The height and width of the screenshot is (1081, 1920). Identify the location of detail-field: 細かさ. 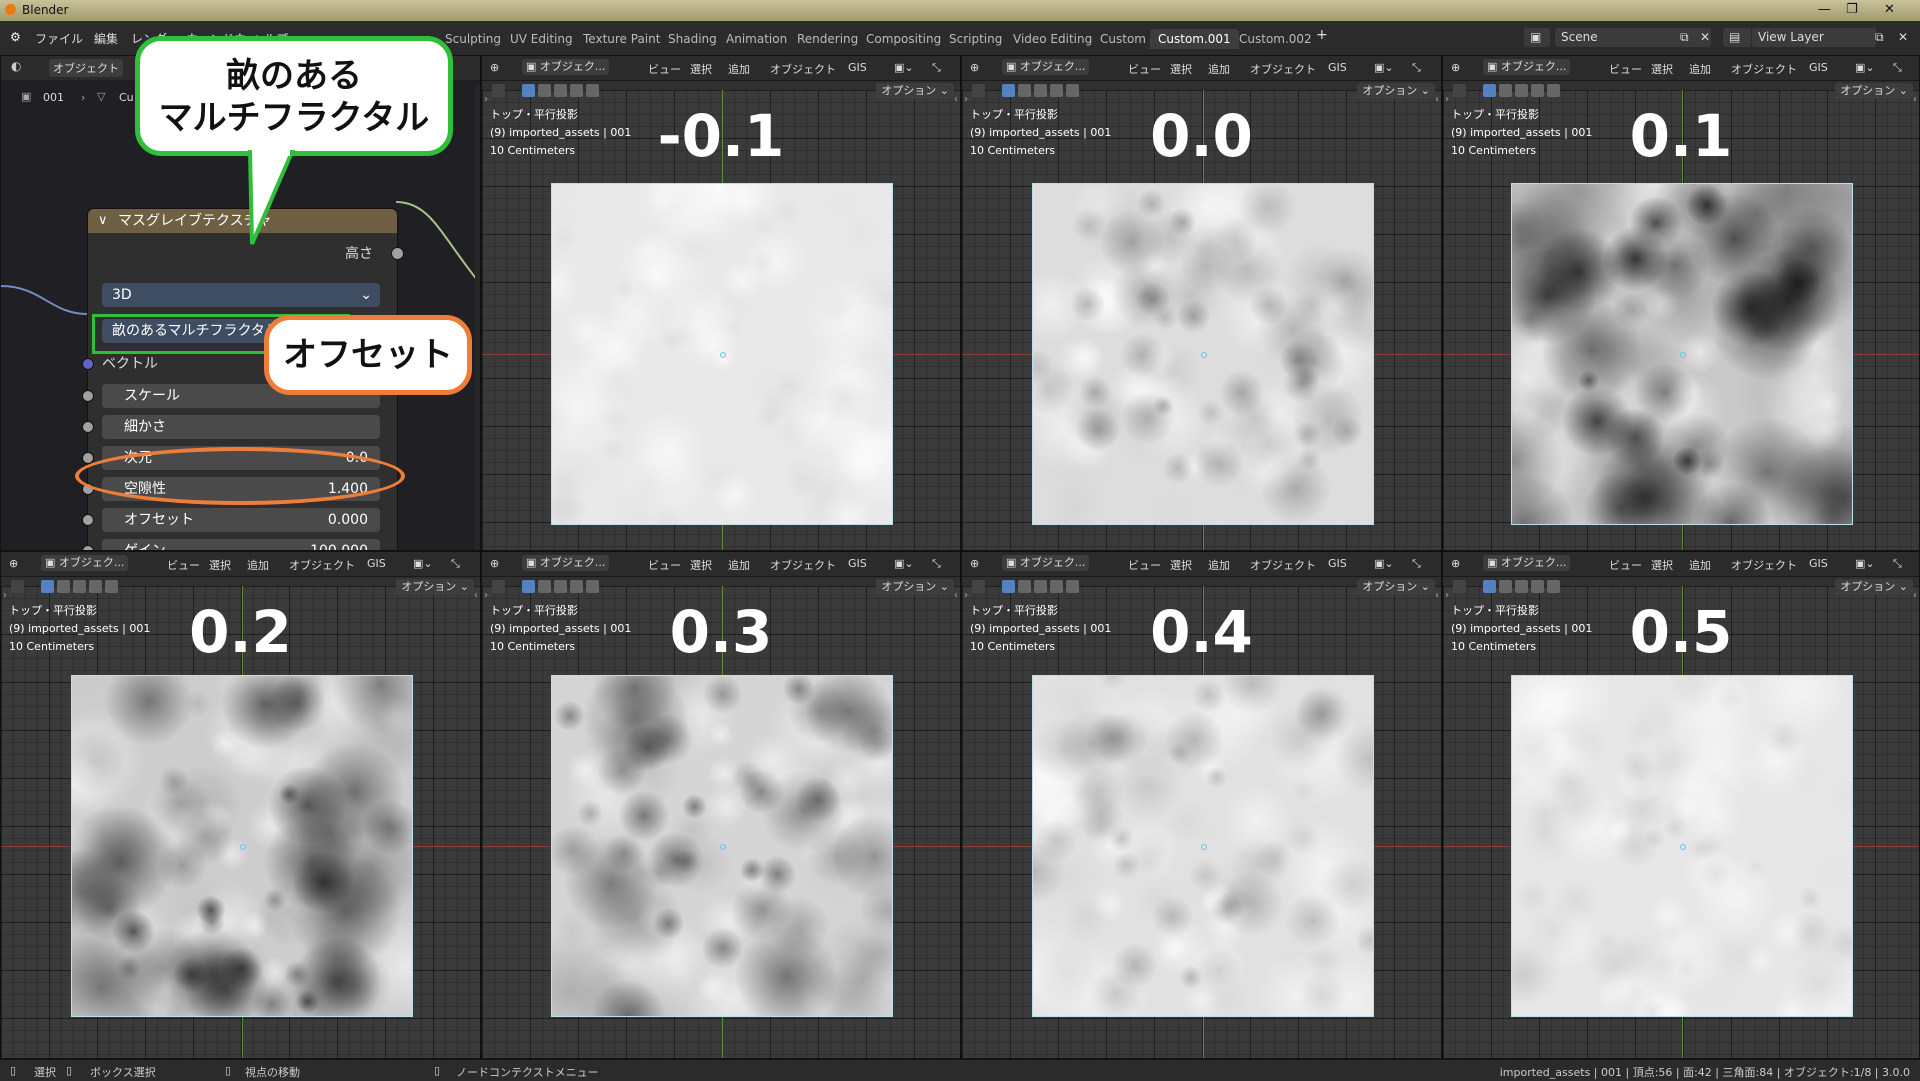
(241, 427).